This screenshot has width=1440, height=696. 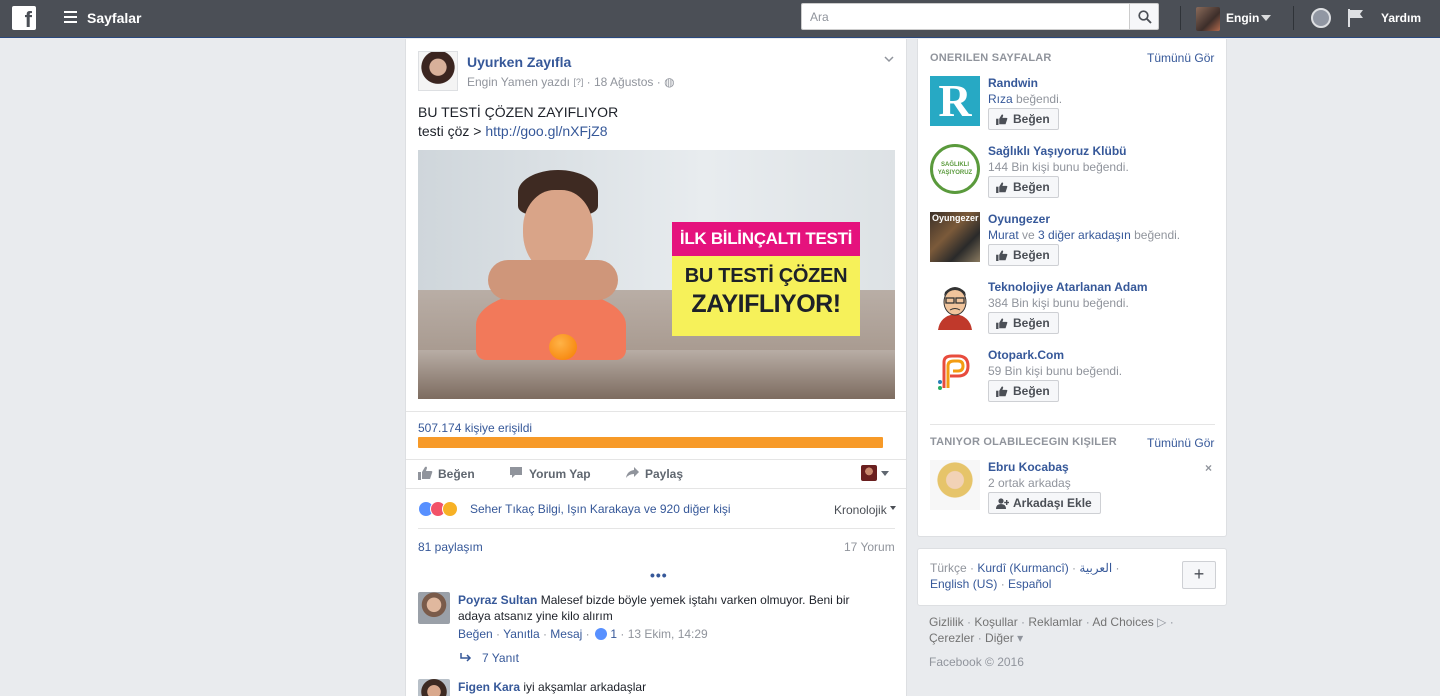 I want to click on page-sub: 59 Bin kişi bunu beğendi., so click(x=1055, y=371).